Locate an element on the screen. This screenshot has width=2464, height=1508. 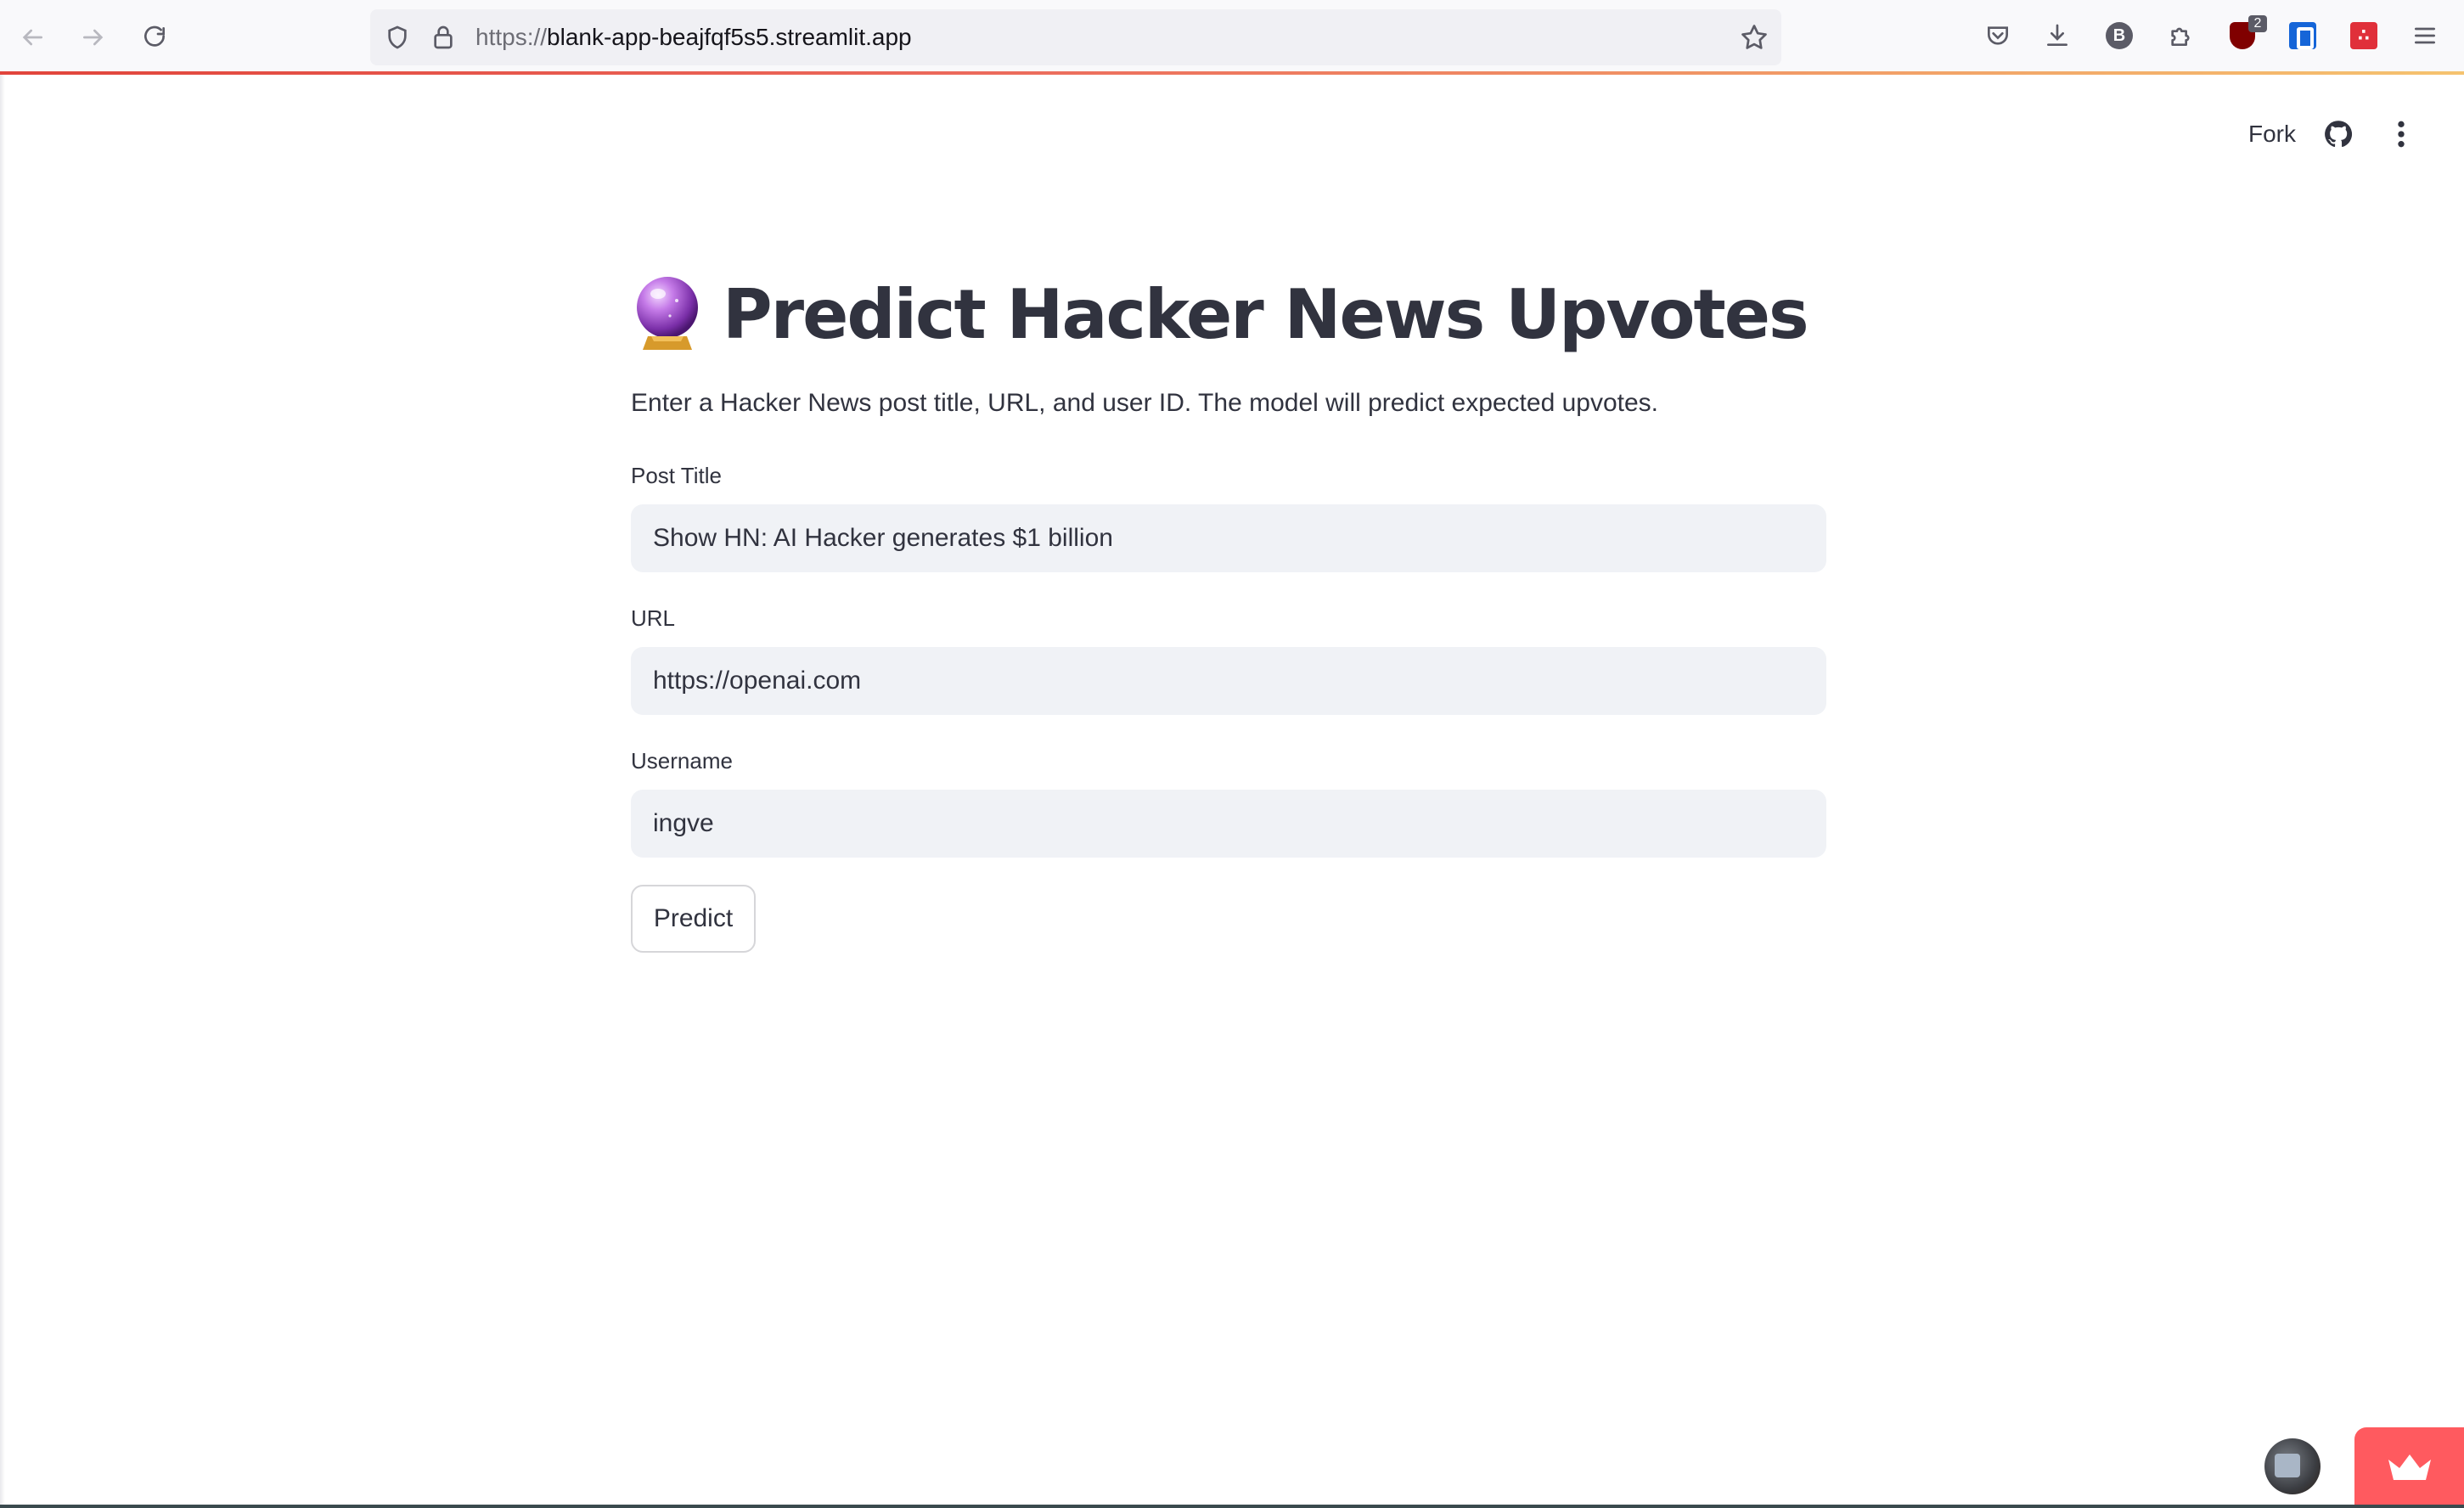
user-avatar is located at coordinates (2292, 1466).